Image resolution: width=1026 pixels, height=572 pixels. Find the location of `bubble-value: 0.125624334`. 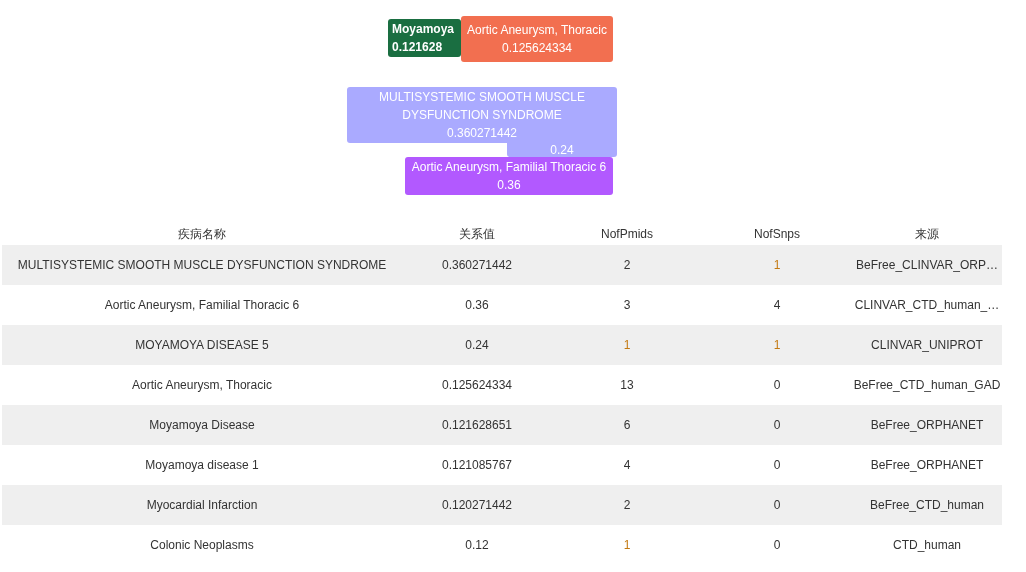

bubble-value: 0.125624334 is located at coordinates (537, 48).